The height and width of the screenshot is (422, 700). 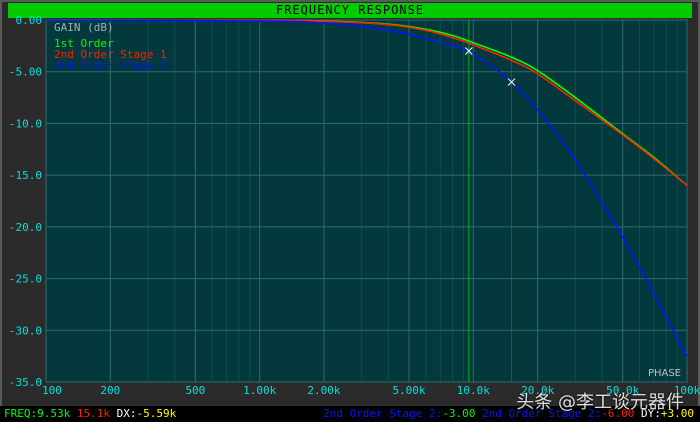 What do you see at coordinates (110, 65) in the screenshot?
I see `legend-entry: 2nd Order Stage 2` at bounding box center [110, 65].